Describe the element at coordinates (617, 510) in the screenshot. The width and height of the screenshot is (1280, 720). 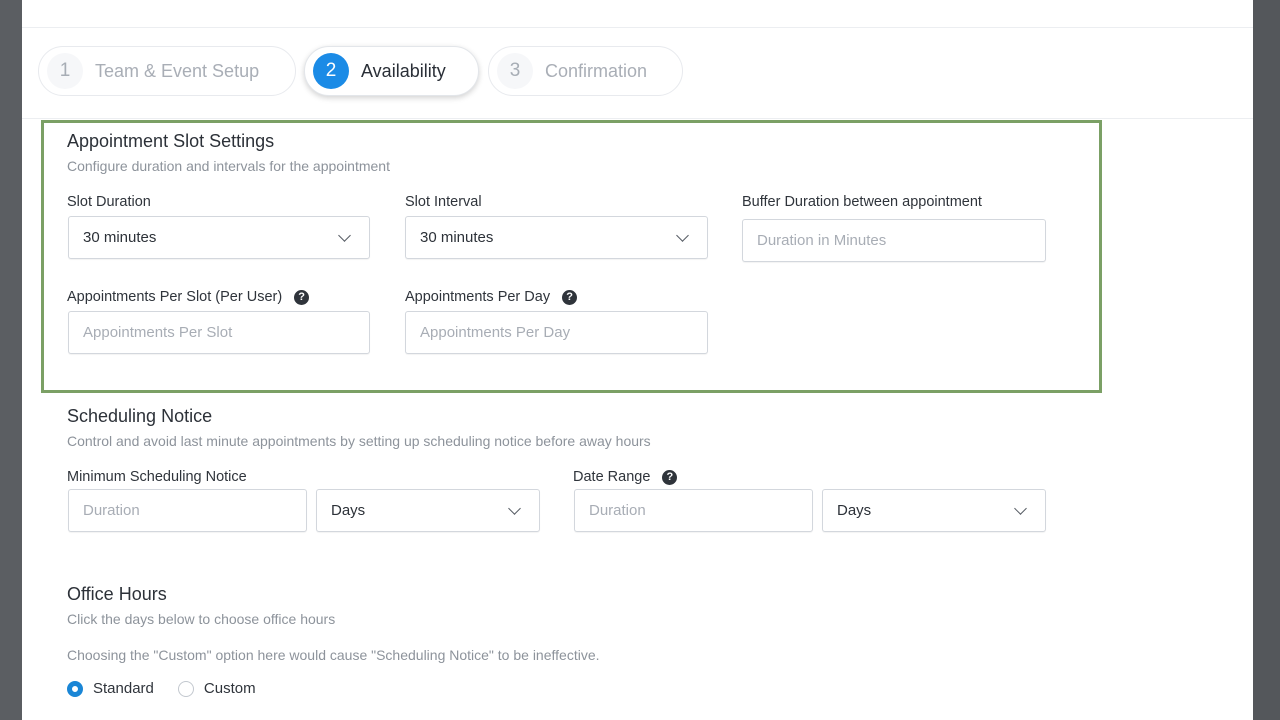
I see `date-range-placeholder: Duration` at that location.